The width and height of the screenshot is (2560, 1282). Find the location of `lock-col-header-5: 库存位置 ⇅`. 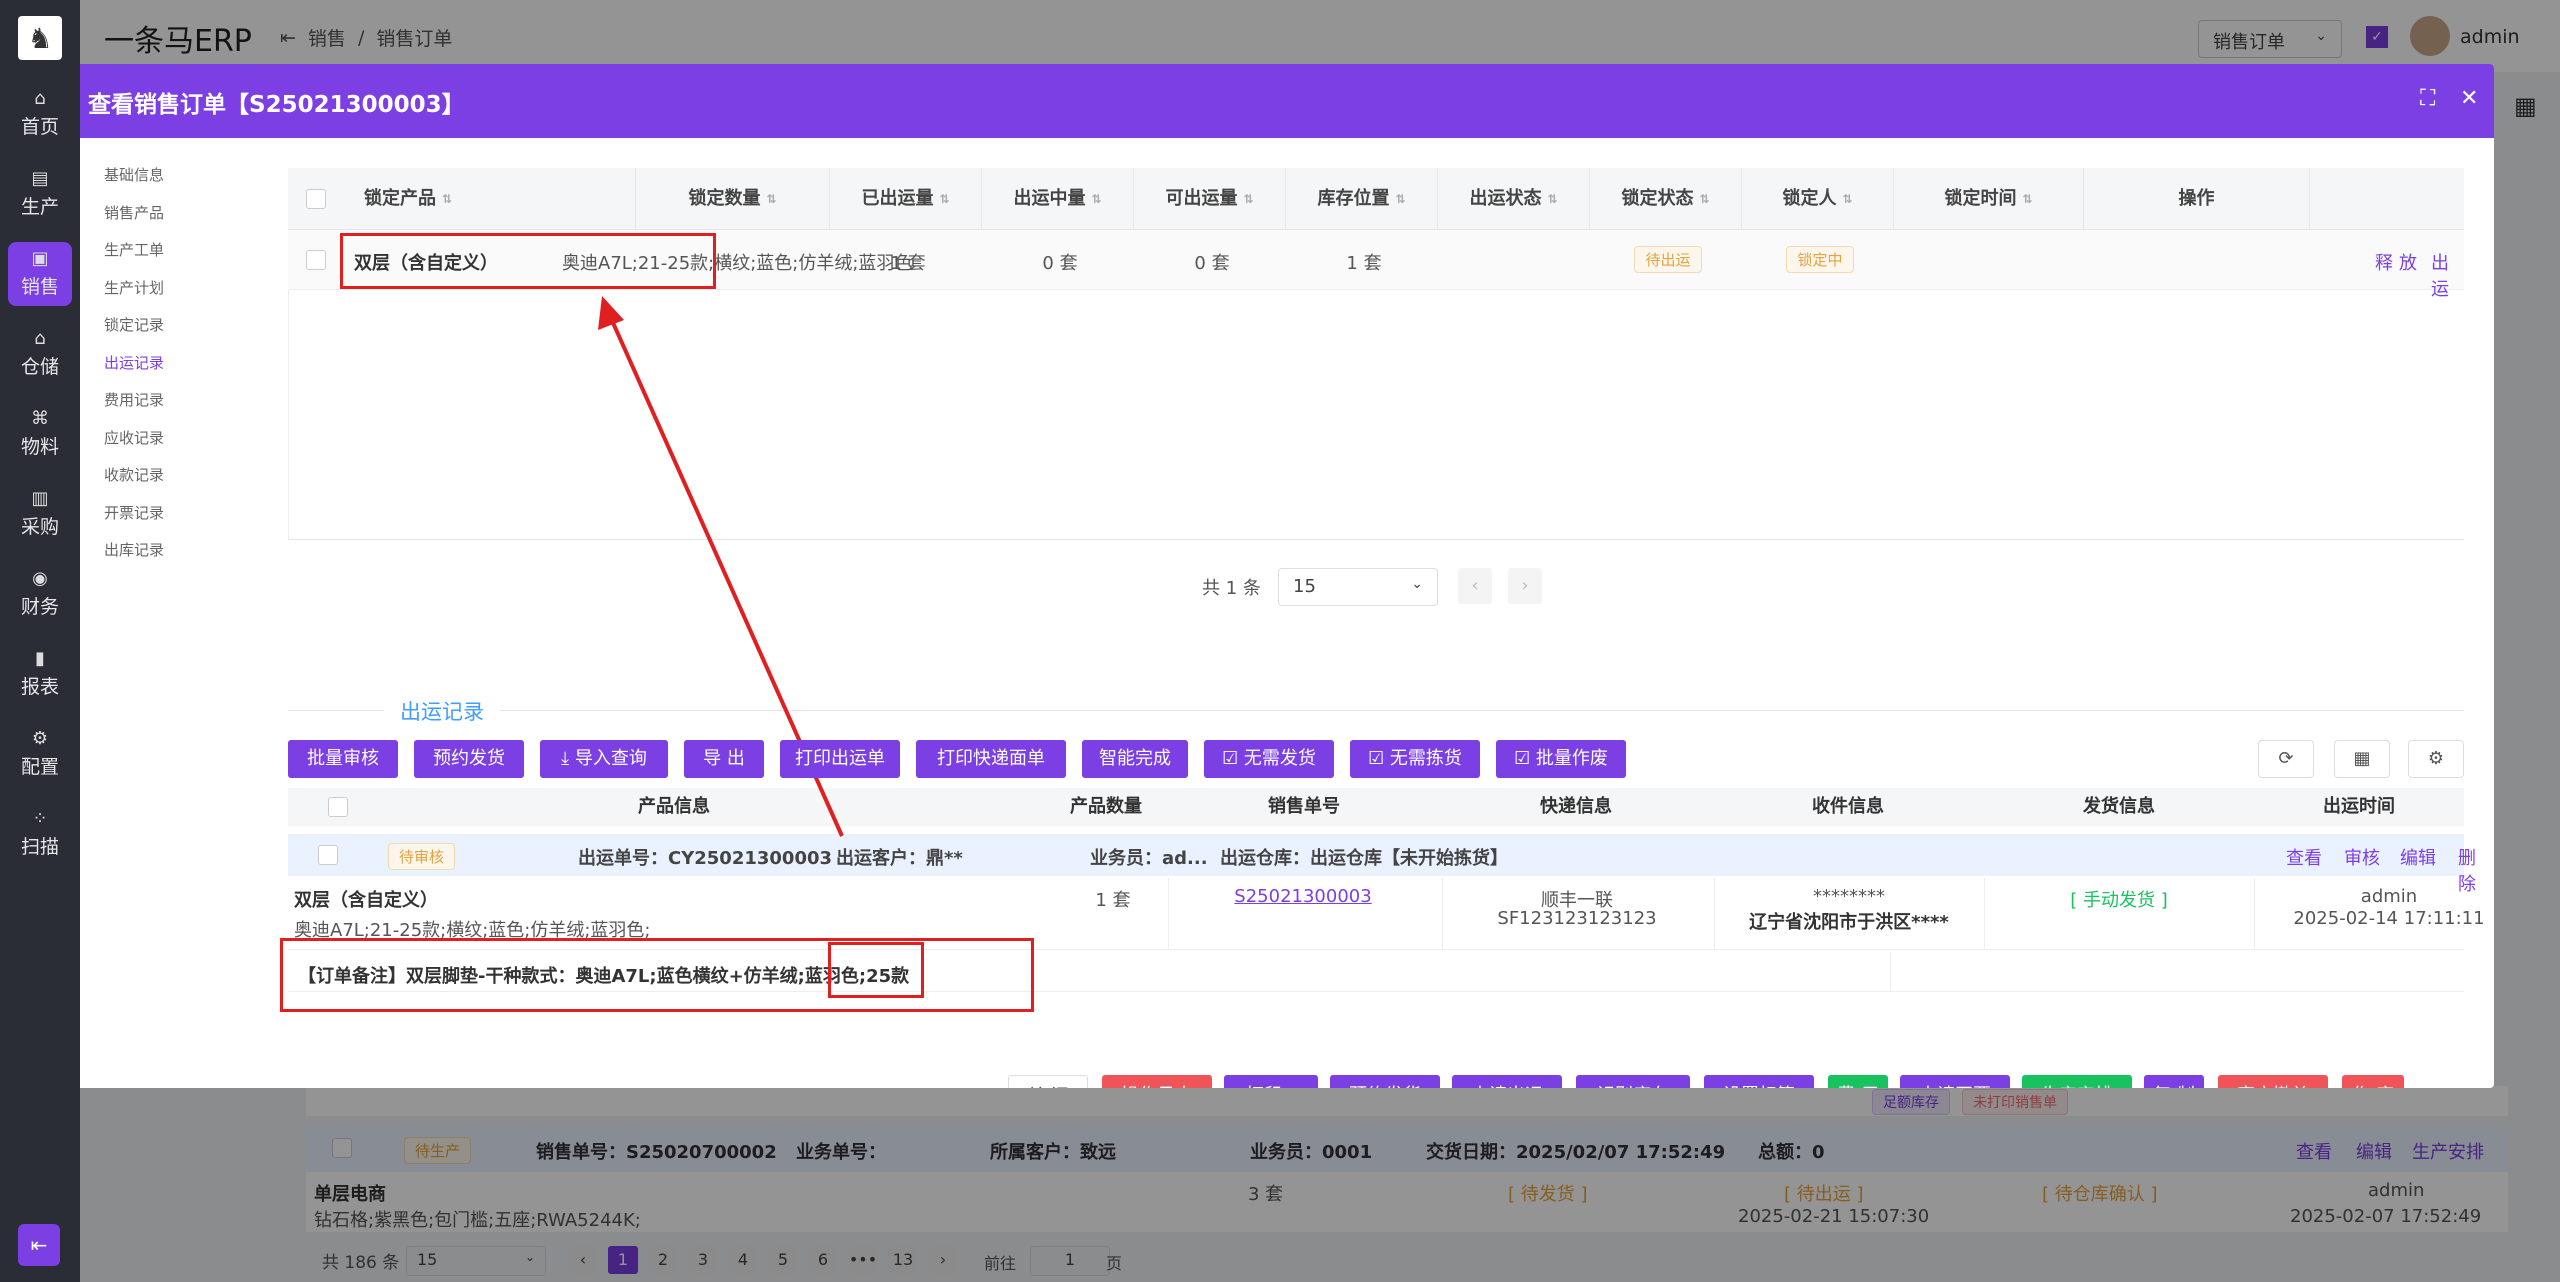

lock-col-header-5: 库存位置 ⇅ is located at coordinates (1362, 199).